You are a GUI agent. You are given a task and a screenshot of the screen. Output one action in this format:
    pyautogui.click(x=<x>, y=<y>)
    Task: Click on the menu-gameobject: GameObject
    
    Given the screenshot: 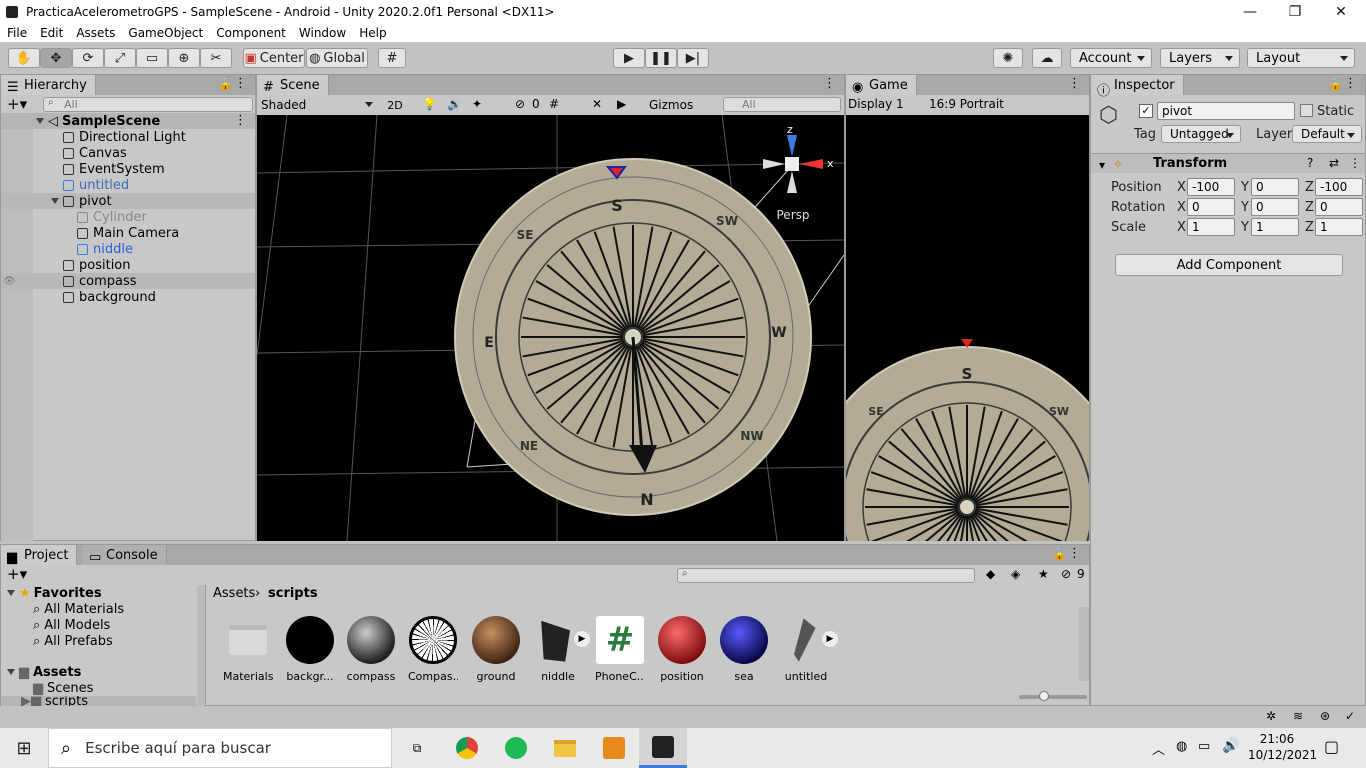 What is the action you would take?
    pyautogui.click(x=165, y=33)
    